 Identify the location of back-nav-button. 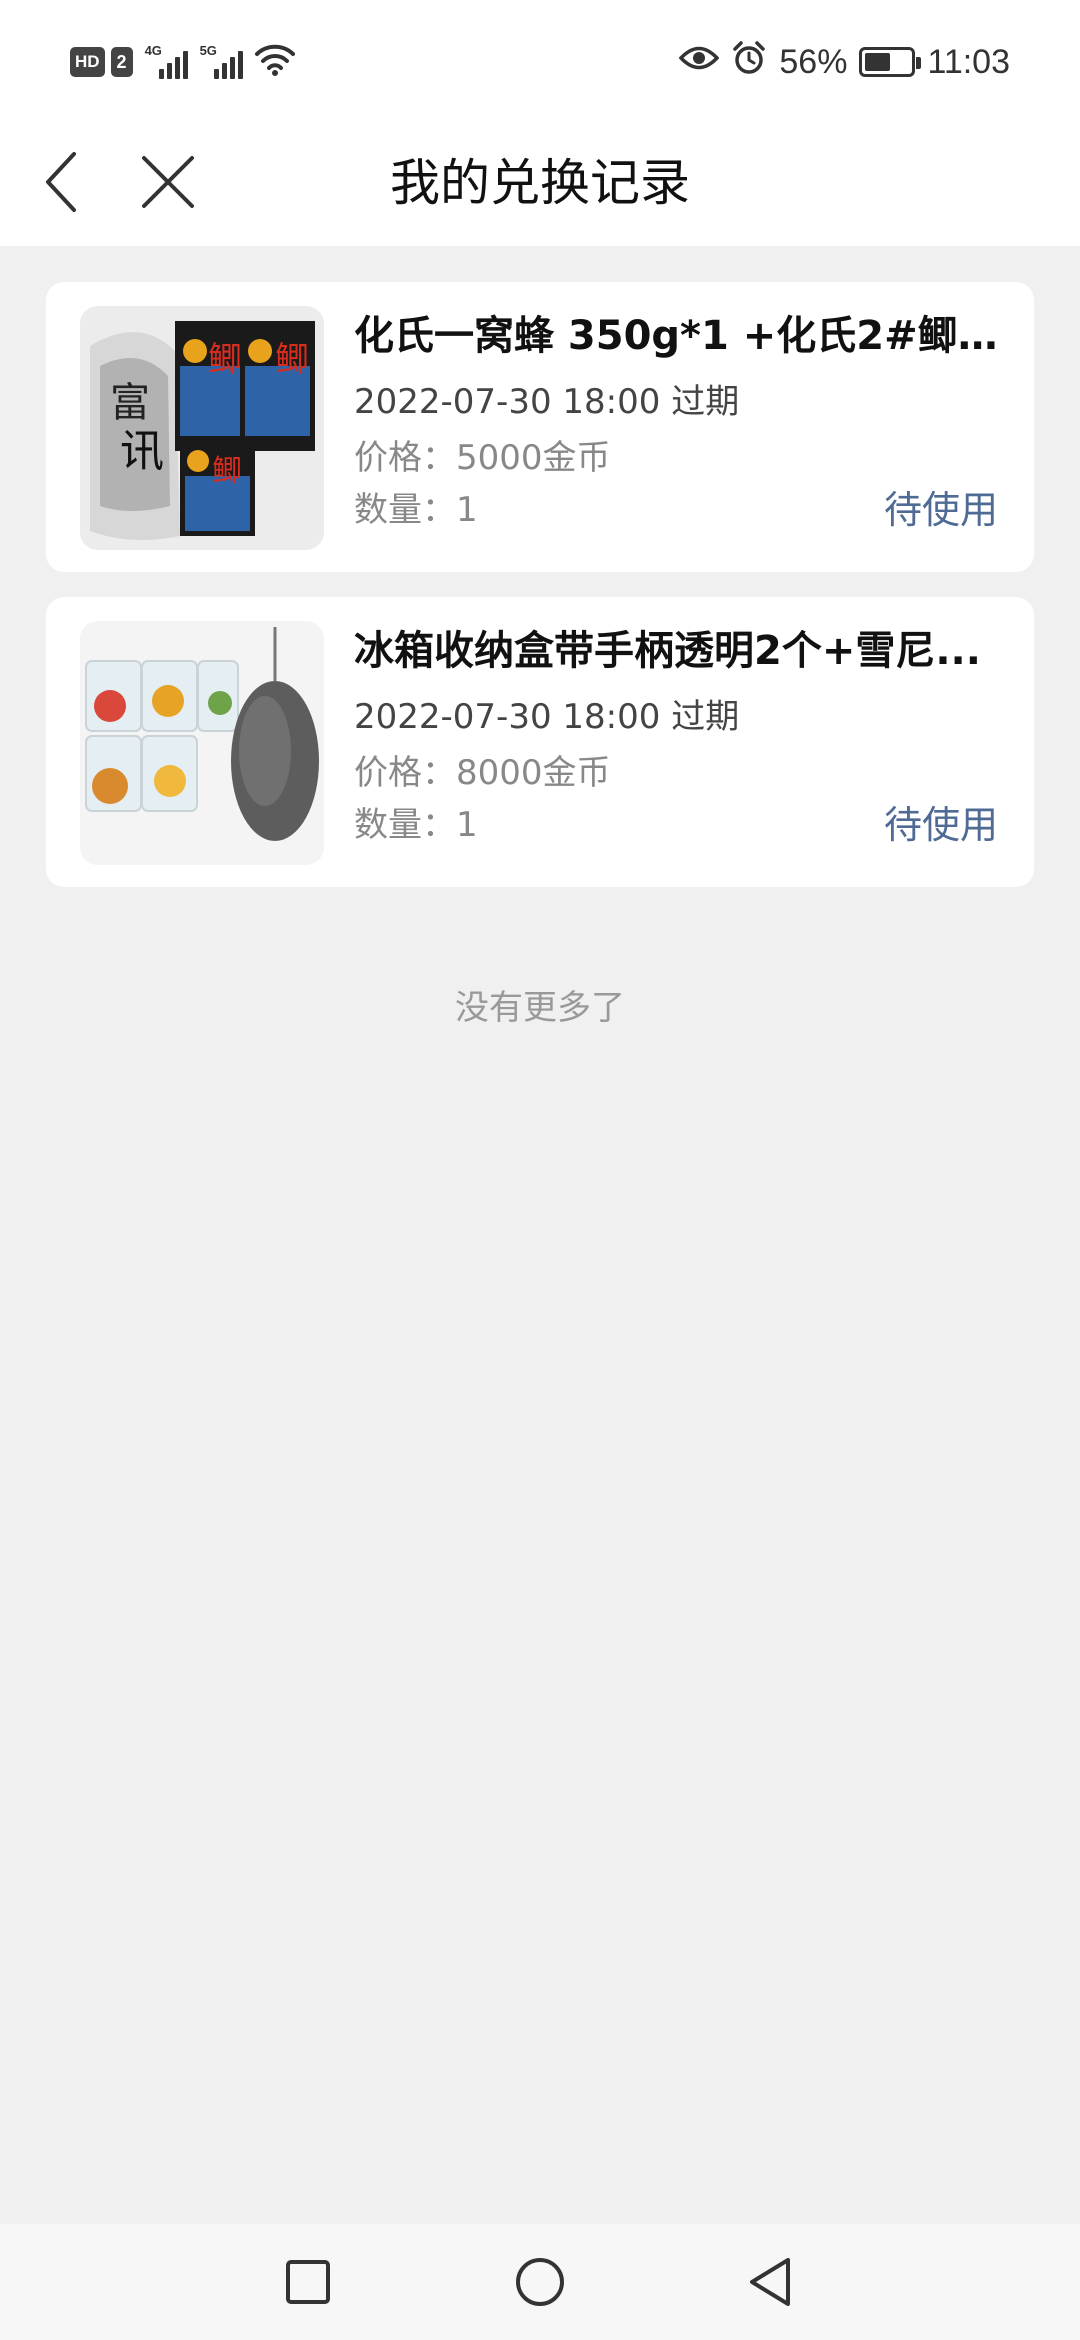
(770, 2282).